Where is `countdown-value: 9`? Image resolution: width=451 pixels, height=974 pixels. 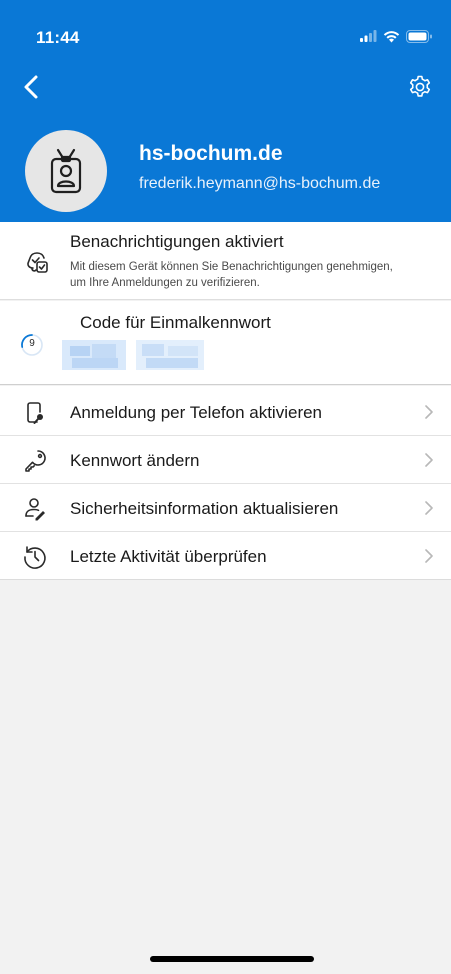 countdown-value: 9 is located at coordinates (32, 343).